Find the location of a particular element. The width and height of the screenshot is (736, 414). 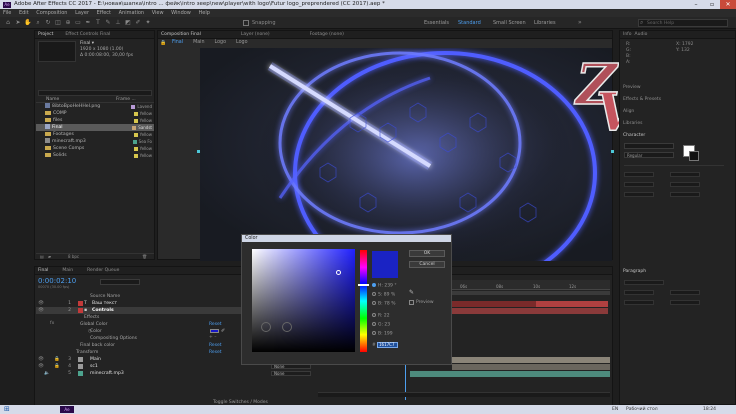

tab-paragraph: Paragraph is located at coordinates (633, 271).